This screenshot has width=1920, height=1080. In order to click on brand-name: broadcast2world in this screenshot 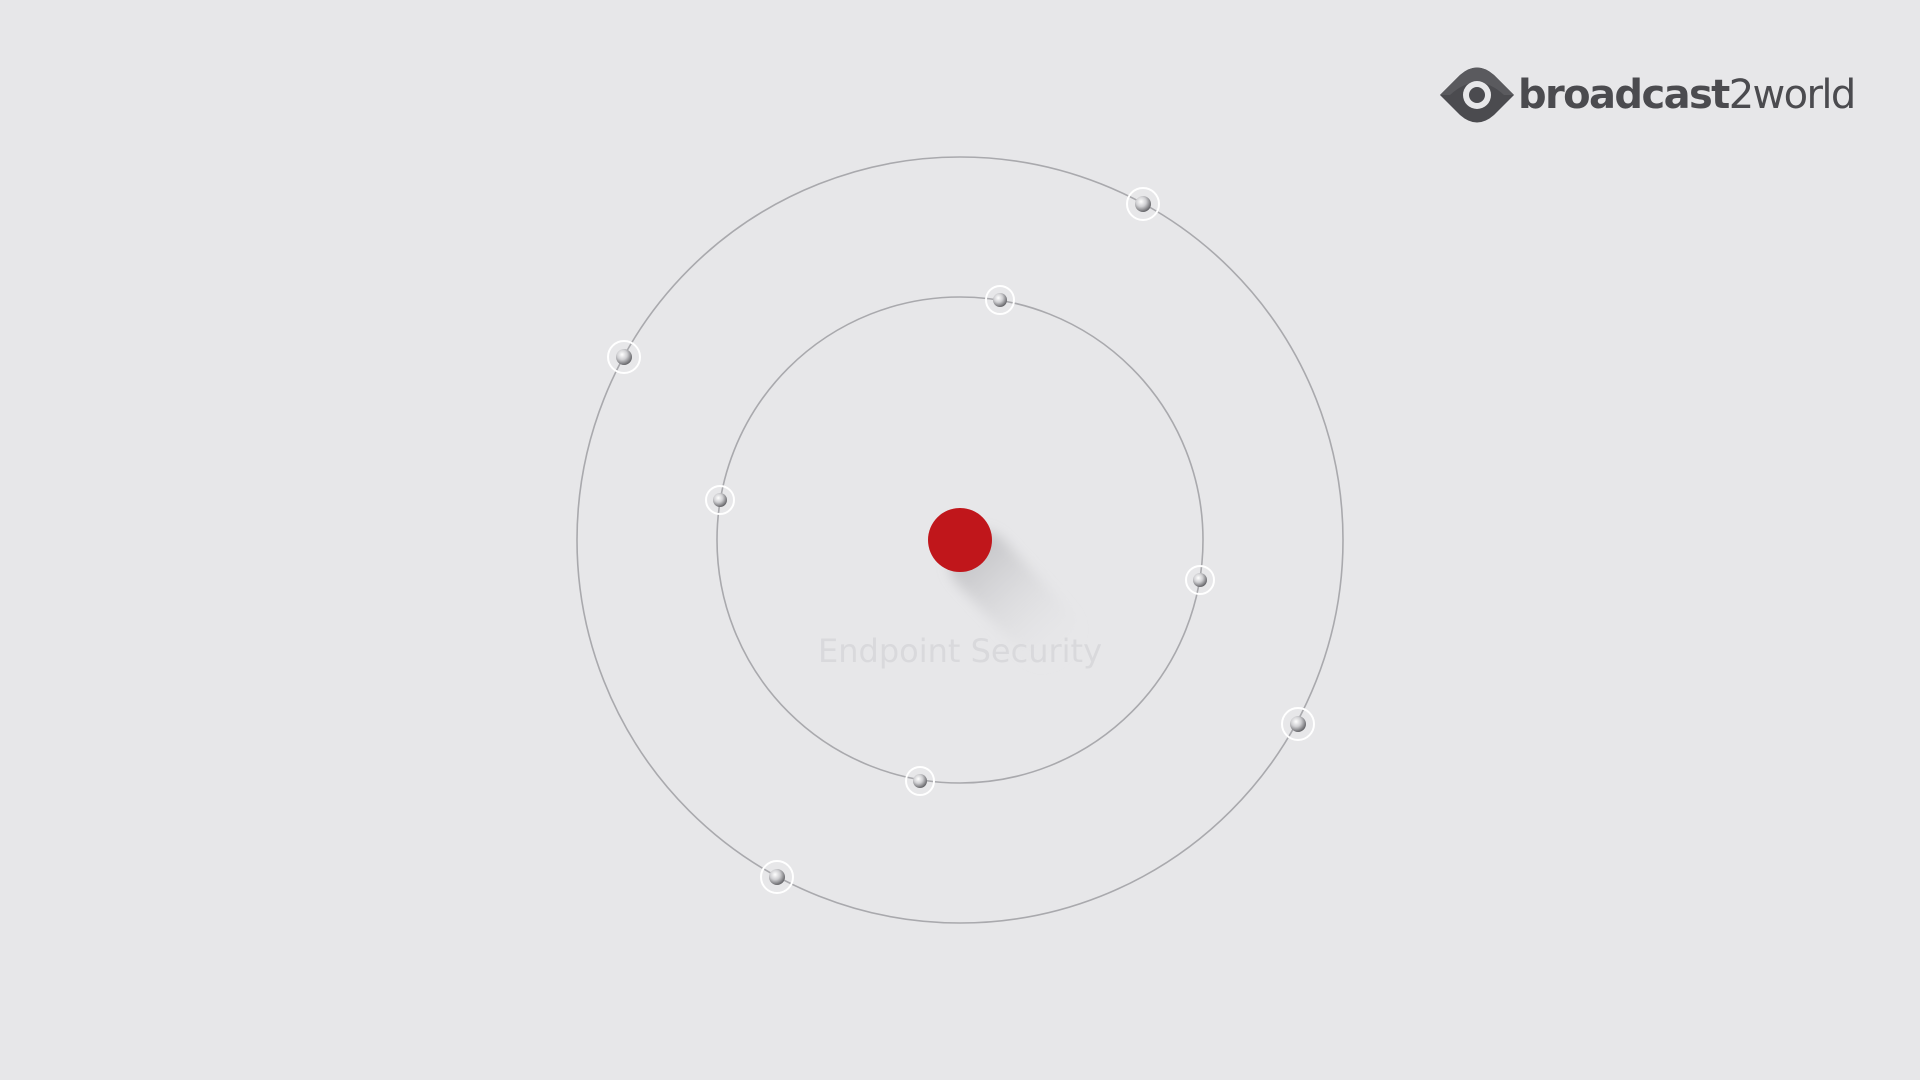, I will do `click(1687, 95)`.